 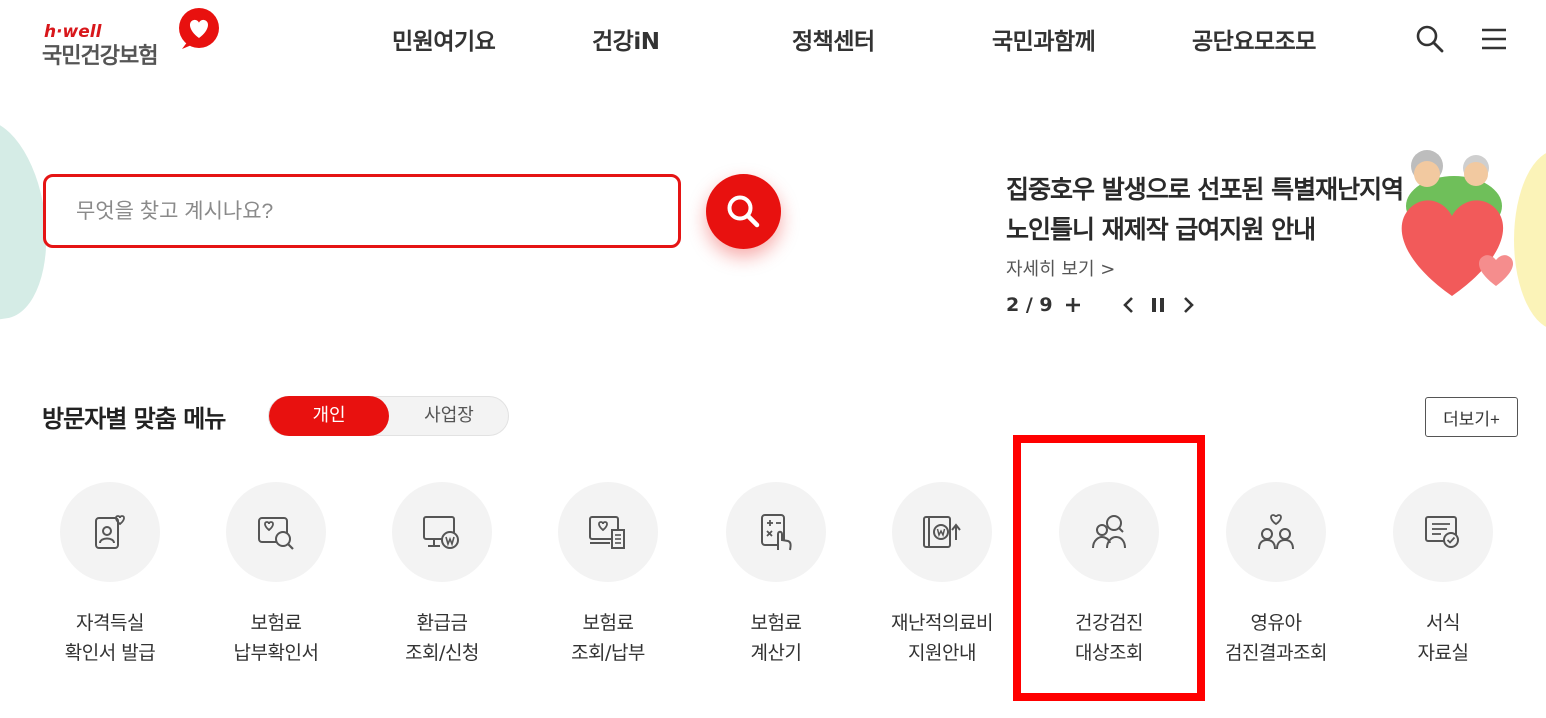 What do you see at coordinates (626, 39) in the screenshot?
I see `nav-item-health-in: 건강iN` at bounding box center [626, 39].